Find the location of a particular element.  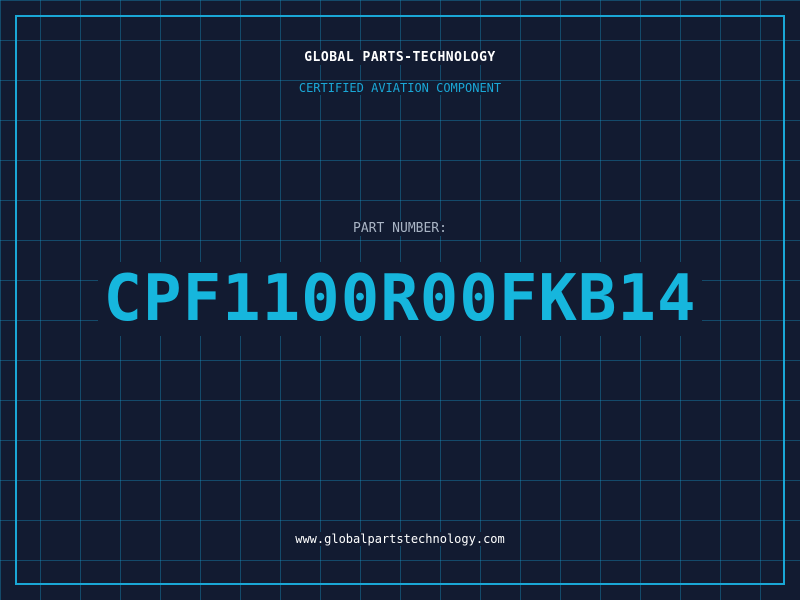

certification-tagline: CERTIFIED AVIATION COMPONENT is located at coordinates (400, 88).